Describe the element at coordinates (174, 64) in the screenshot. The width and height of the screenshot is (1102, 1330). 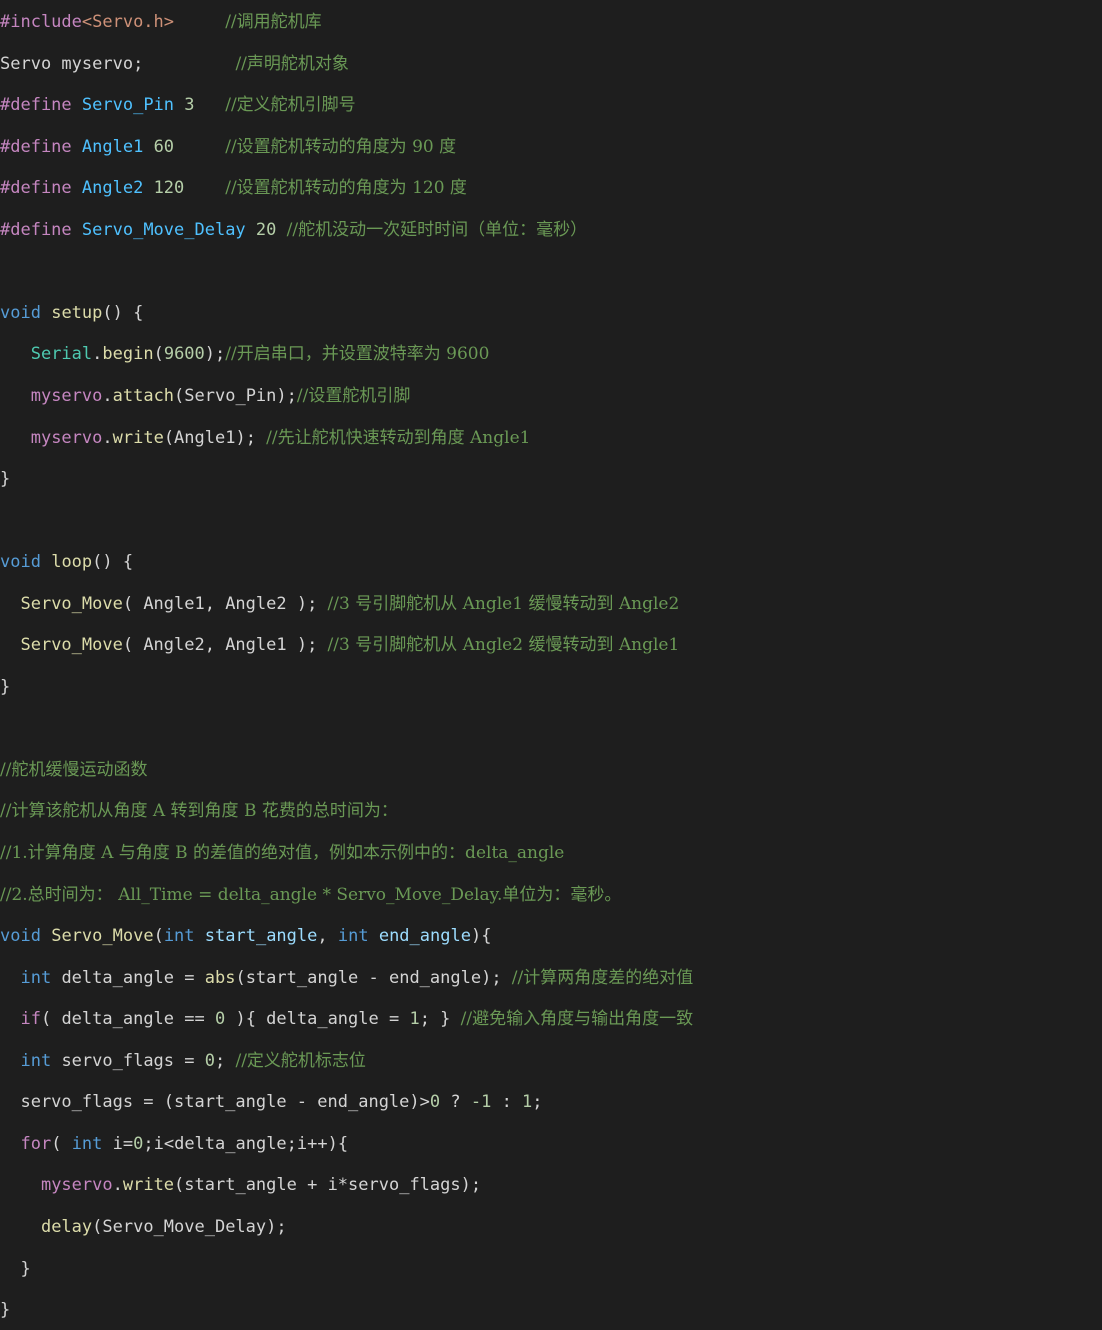
I see `code-line: Servo myservo; //声明舵机对象` at that location.